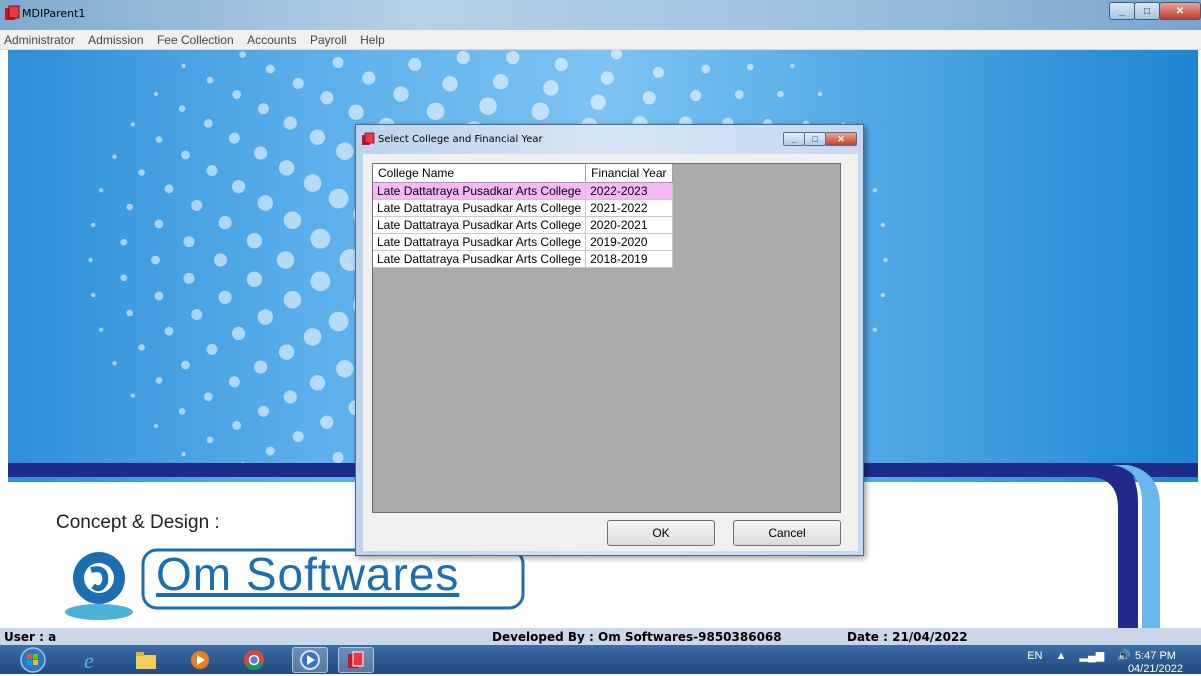  Describe the element at coordinates (629, 225) in the screenshot. I see `cell-financial-year: 2020-2021` at that location.